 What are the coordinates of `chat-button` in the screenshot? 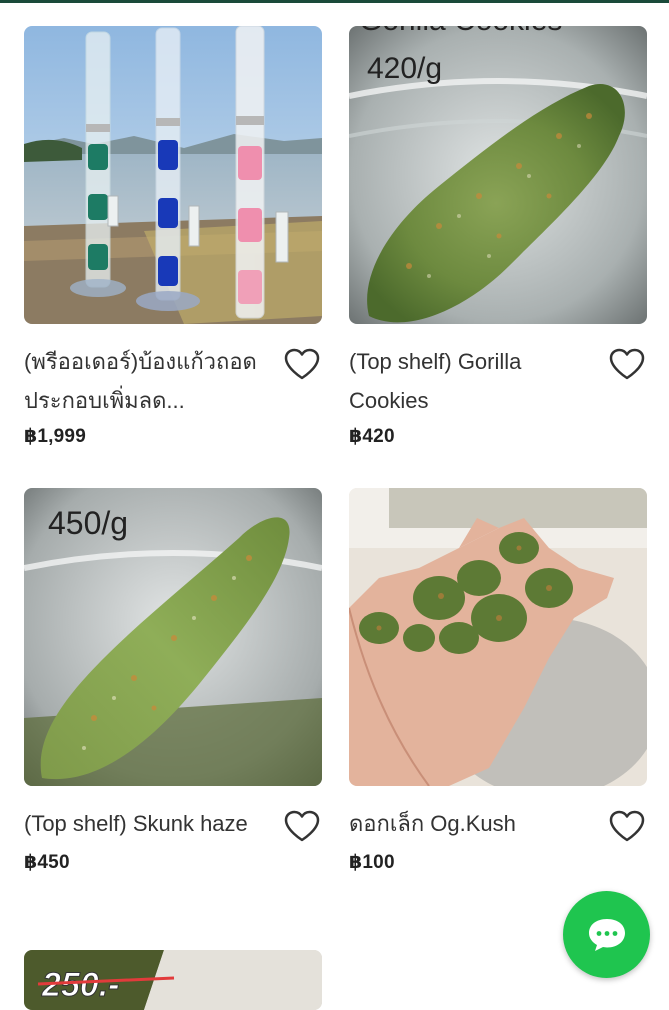 It's located at (606, 934).